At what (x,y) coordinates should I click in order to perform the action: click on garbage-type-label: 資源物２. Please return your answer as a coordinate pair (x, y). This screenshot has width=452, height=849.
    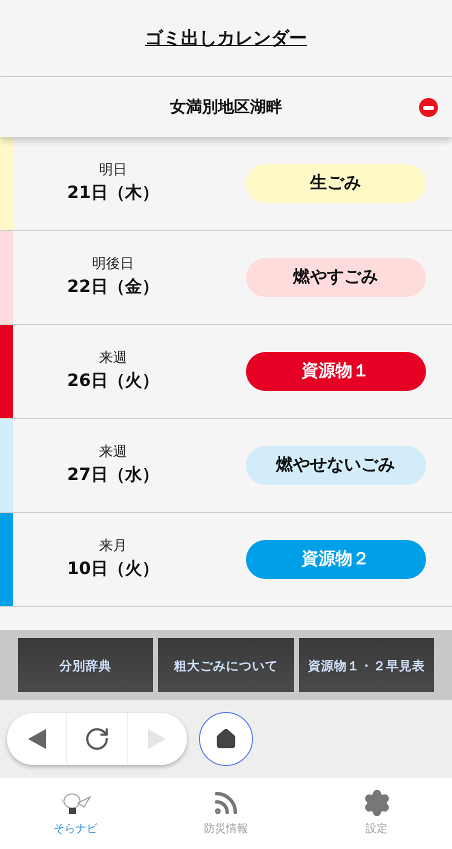
    Looking at the image, I should click on (336, 559).